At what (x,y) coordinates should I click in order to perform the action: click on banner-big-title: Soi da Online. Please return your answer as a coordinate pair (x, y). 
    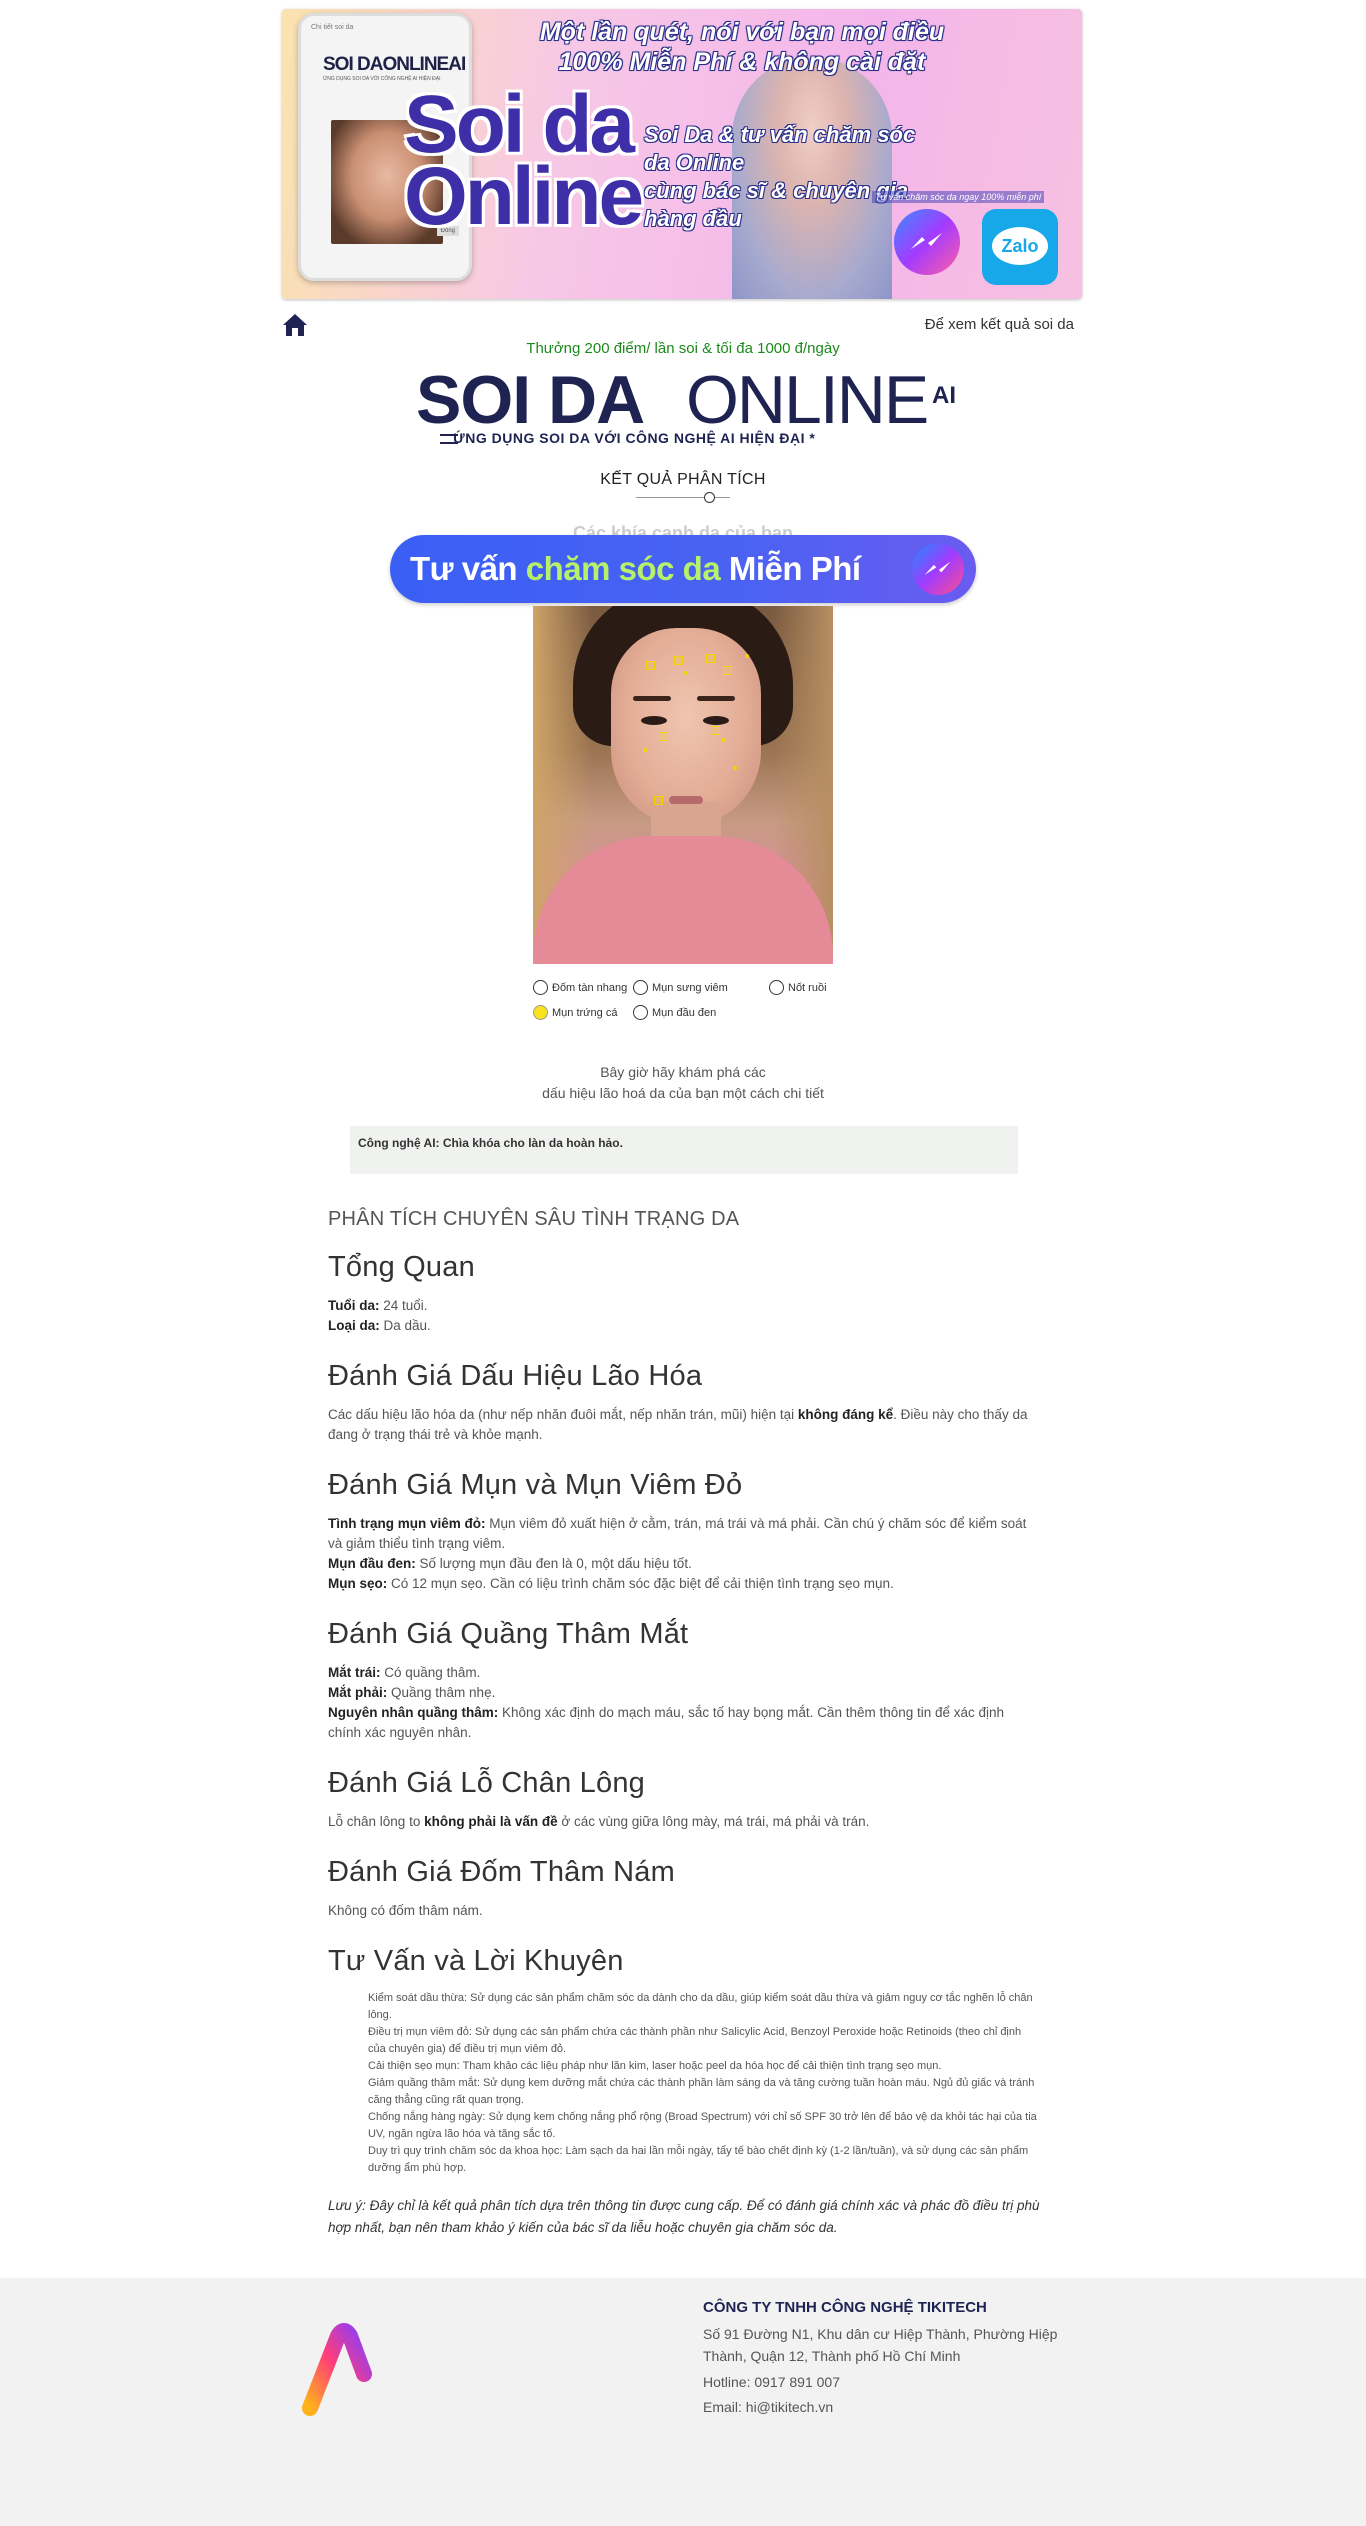
    Looking at the image, I should click on (524, 163).